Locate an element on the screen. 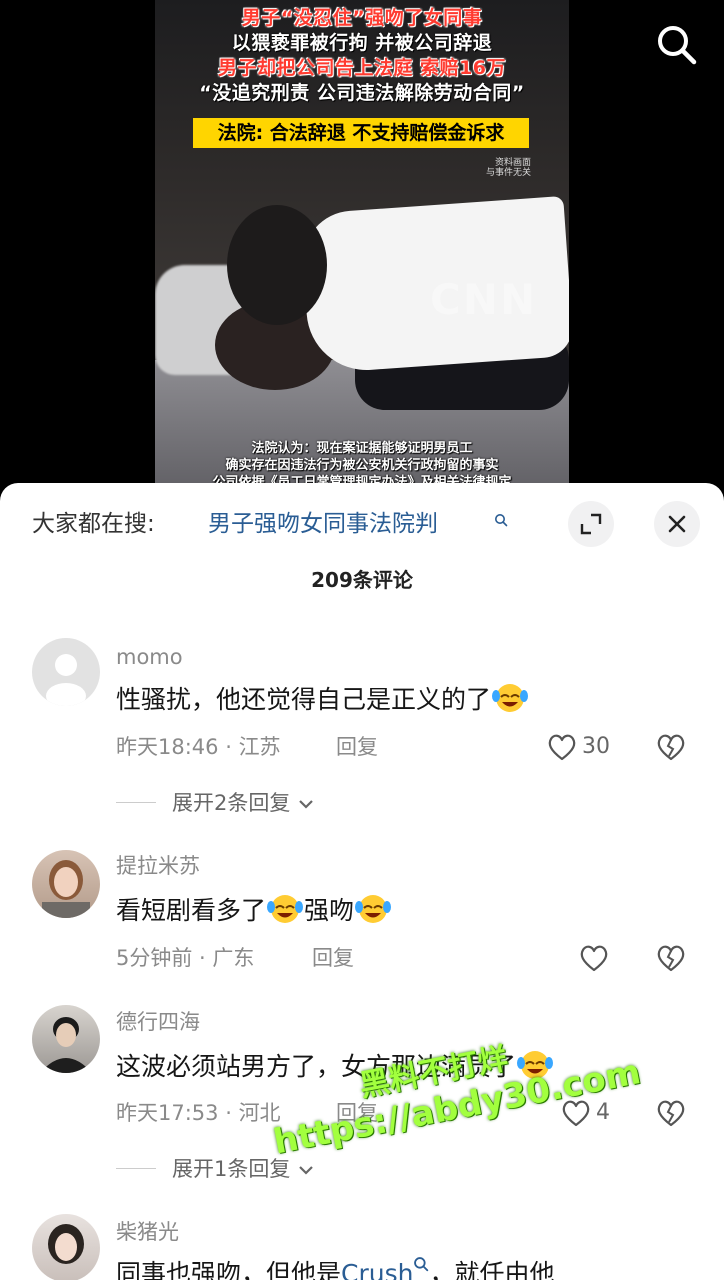  comment-meta: 昨天18:46 · 江苏 is located at coordinates (198, 747).